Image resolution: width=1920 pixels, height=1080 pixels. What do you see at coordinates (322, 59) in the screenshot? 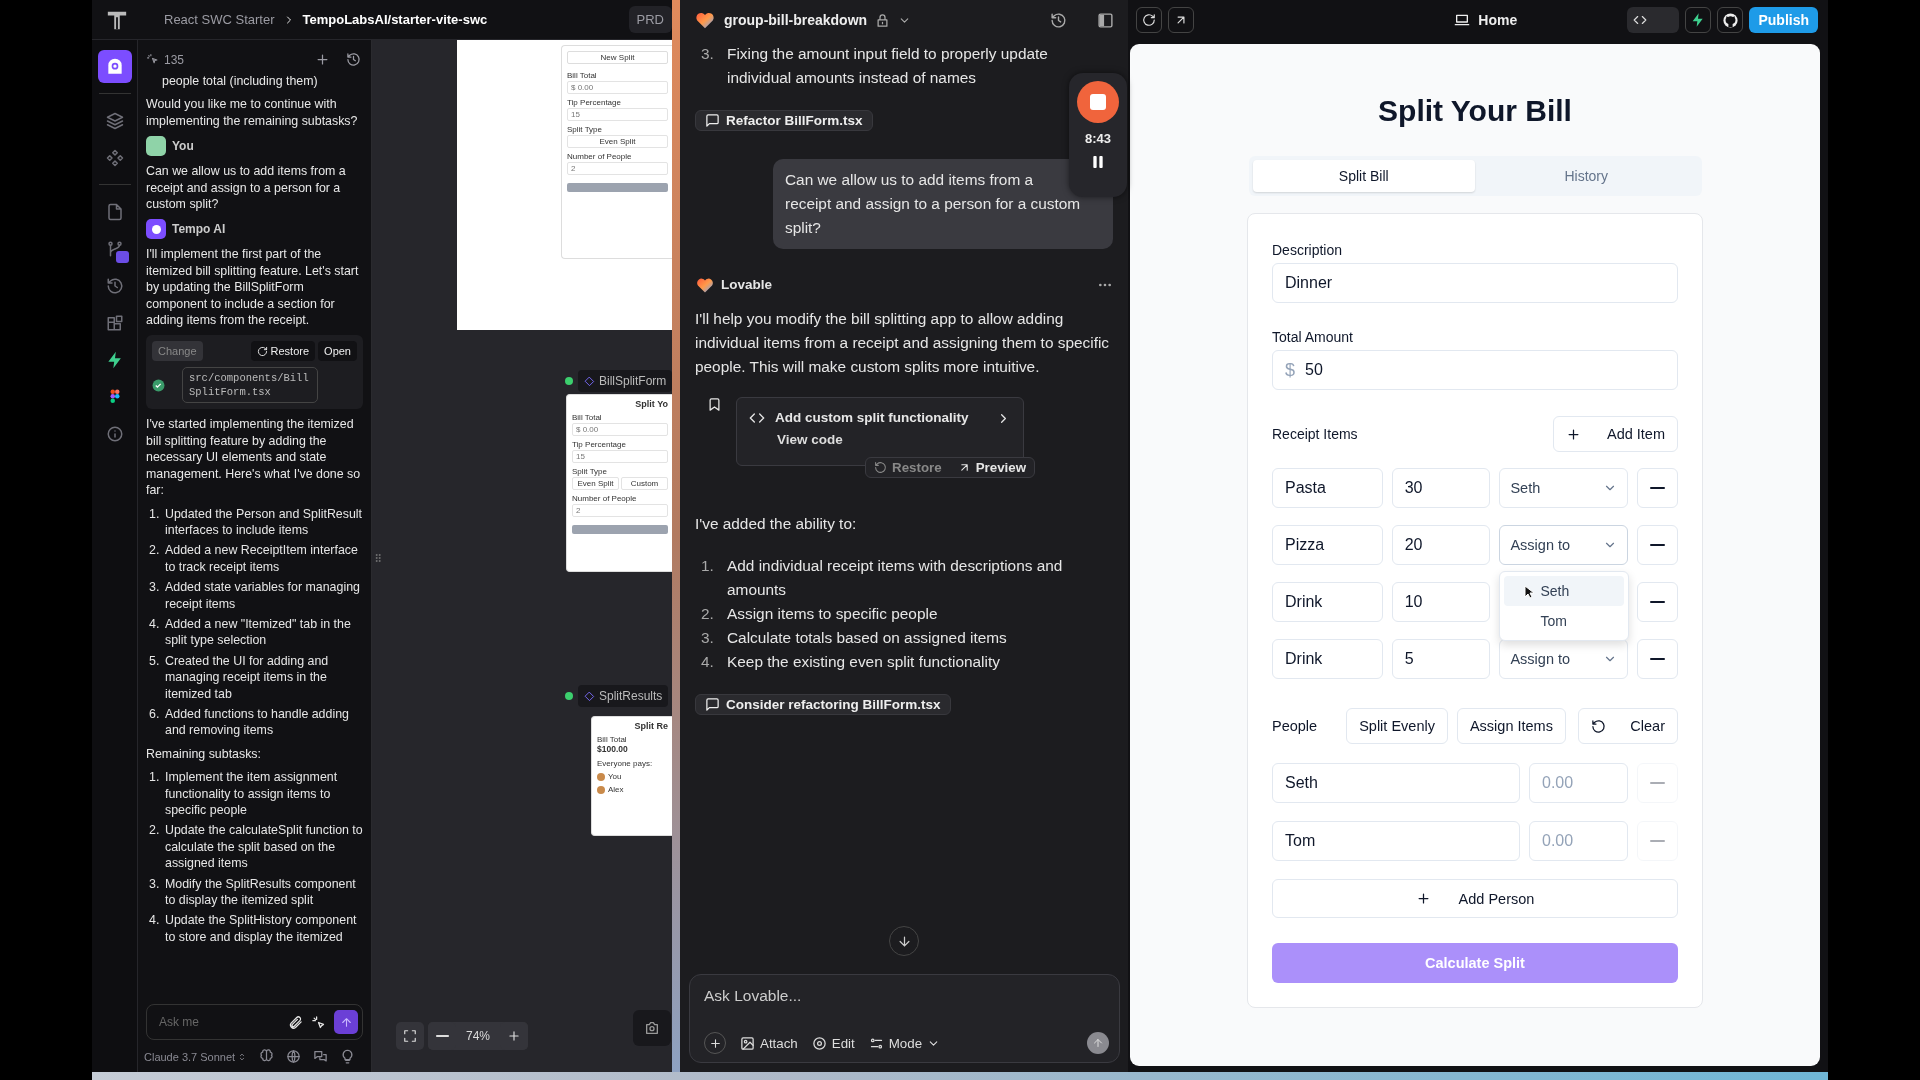
I see `new-chat-icon` at bounding box center [322, 59].